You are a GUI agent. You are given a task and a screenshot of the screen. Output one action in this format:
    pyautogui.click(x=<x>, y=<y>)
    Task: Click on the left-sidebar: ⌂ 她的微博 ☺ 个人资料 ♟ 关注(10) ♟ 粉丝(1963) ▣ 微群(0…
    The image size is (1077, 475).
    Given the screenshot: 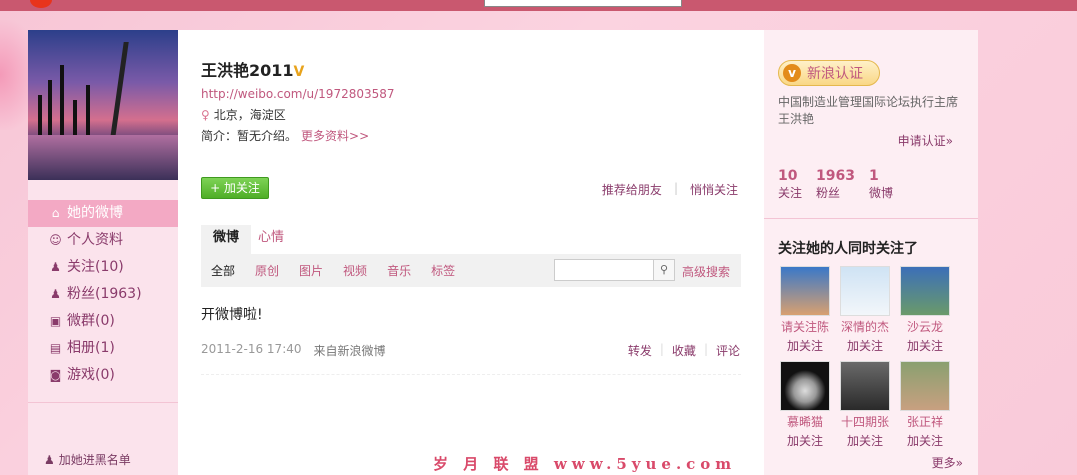 What is the action you would take?
    pyautogui.click(x=103, y=252)
    